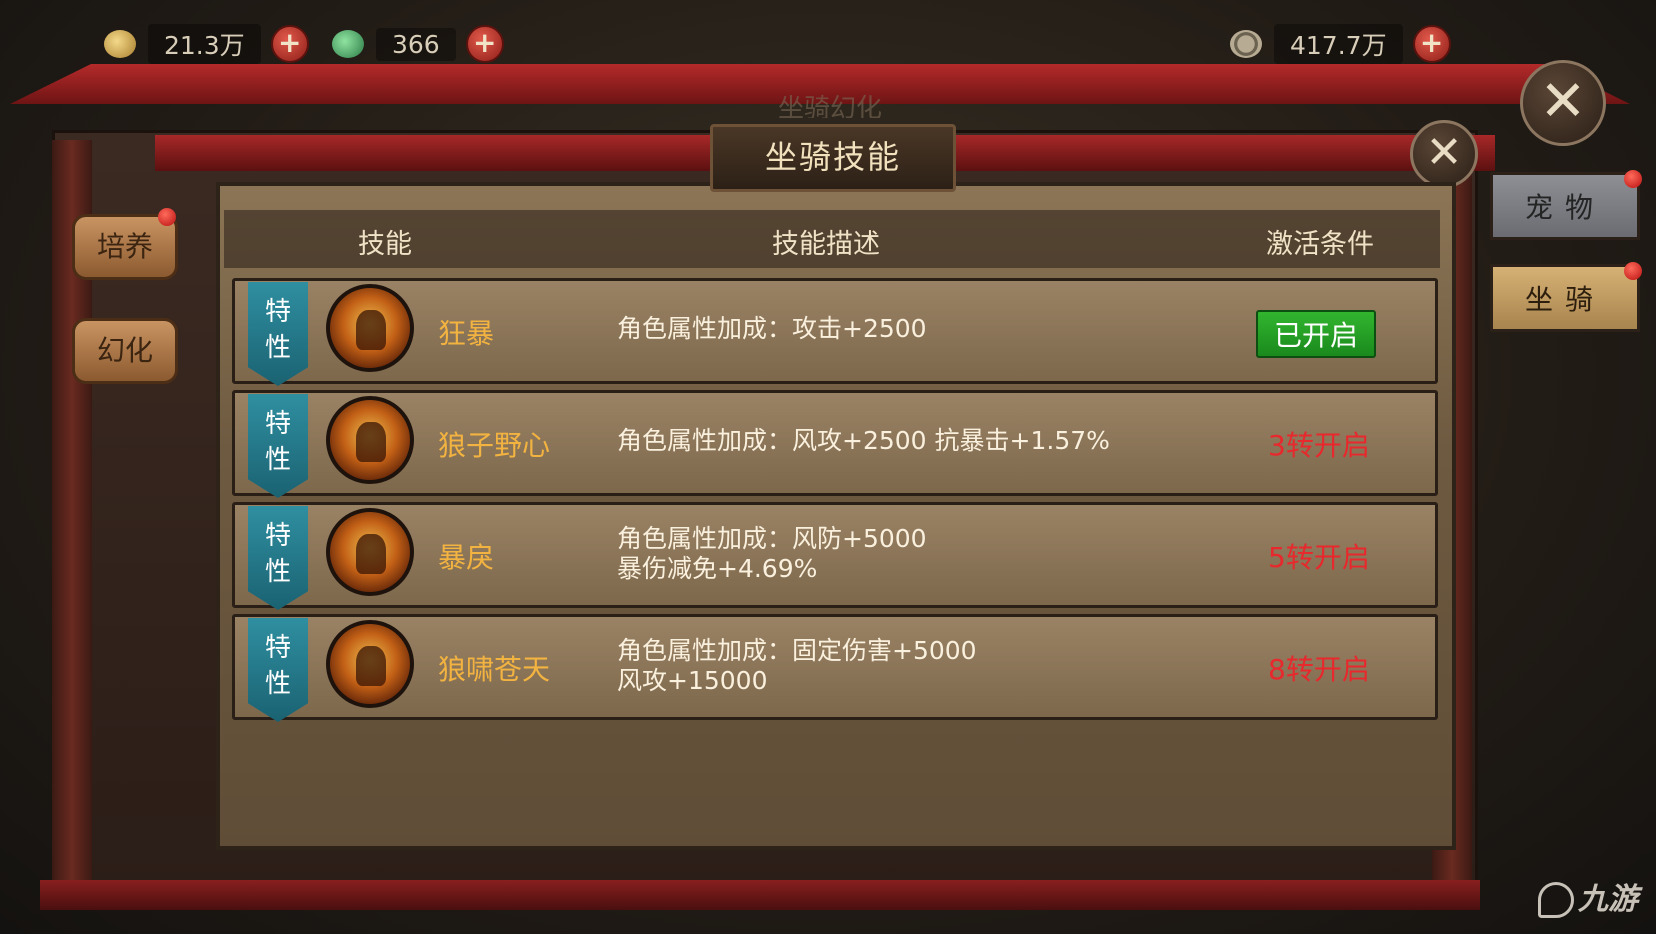  What do you see at coordinates (797, 665) in the screenshot?
I see `skill-description: 角色属性加成：固定伤害+5000 风攻+15000` at bounding box center [797, 665].